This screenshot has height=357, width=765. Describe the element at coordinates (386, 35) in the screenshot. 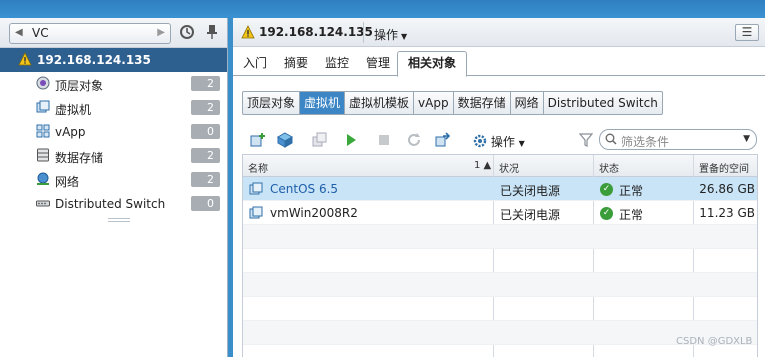

I see `actions-label: 操作` at that location.